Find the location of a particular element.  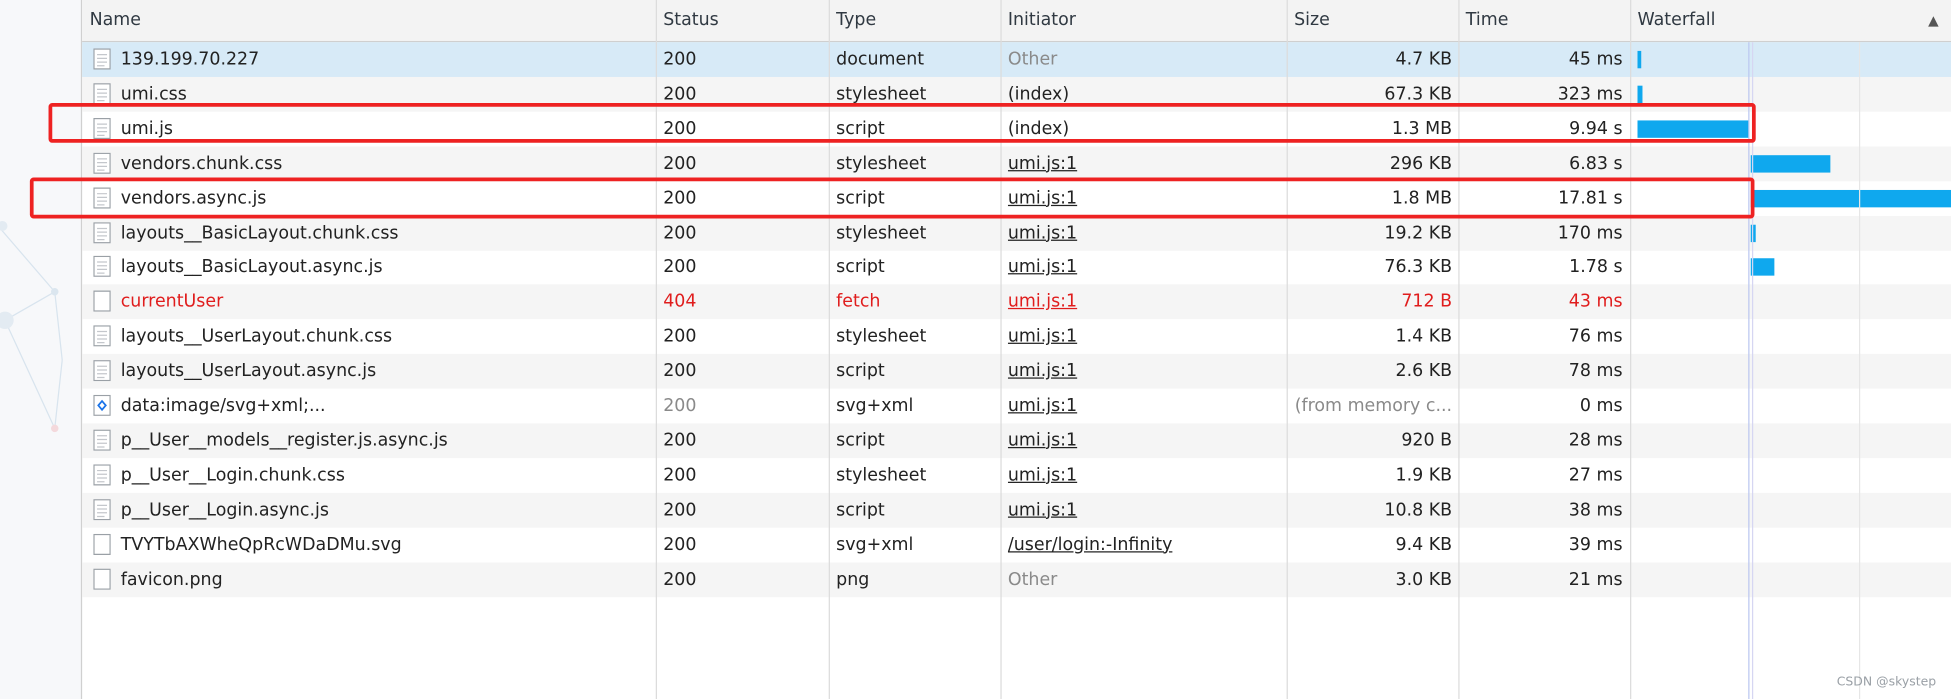

request-size: 2.6 KB is located at coordinates (1424, 371).